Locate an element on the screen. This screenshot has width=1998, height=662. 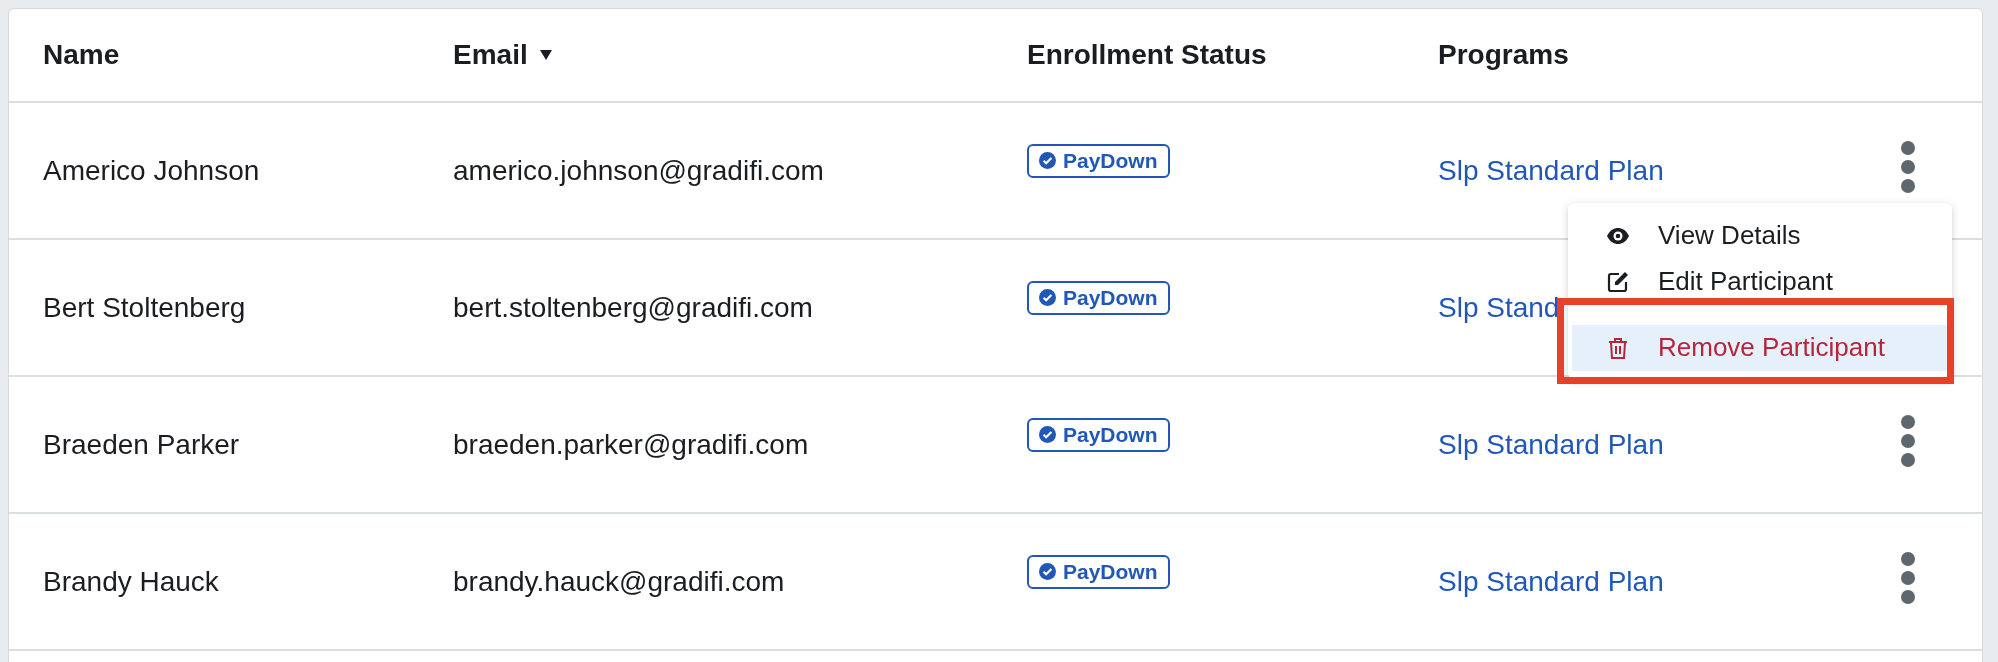
table-cell: Brandy Hauck is located at coordinates (131, 581).